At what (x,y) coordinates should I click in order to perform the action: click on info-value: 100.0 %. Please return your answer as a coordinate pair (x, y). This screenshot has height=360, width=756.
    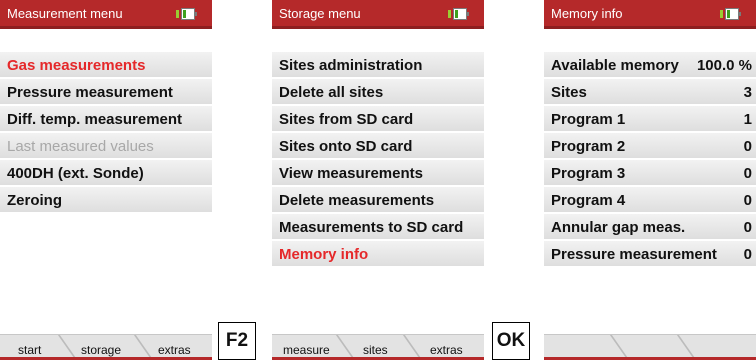
    Looking at the image, I should click on (724, 65).